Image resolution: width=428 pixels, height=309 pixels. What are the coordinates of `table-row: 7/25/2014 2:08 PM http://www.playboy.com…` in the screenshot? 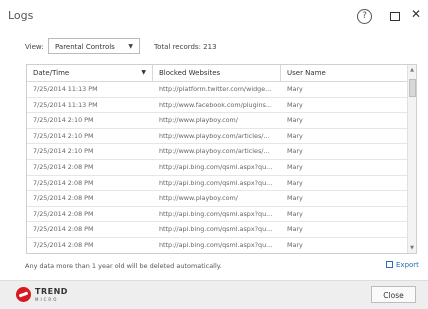 It's located at (217, 199).